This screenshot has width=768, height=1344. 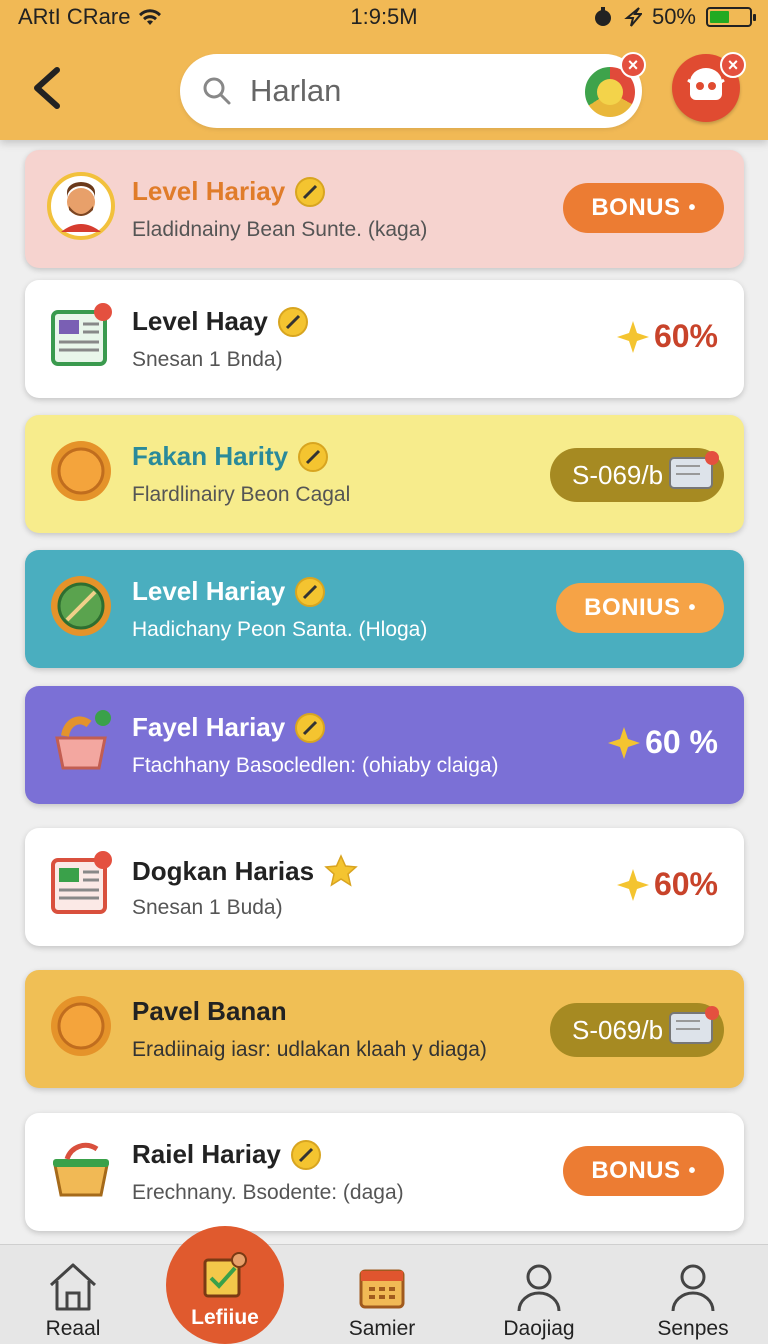 What do you see at coordinates (280, 229) in the screenshot?
I see `card-subtitle: Eladidnainy Bean Sunte. (kaga)` at bounding box center [280, 229].